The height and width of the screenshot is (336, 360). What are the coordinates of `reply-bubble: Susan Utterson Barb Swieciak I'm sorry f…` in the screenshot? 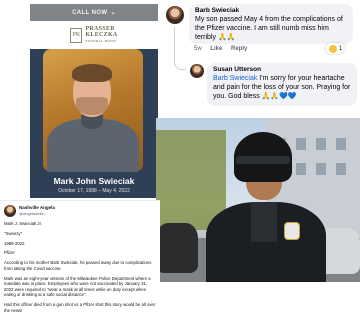 It's located at (282, 84).